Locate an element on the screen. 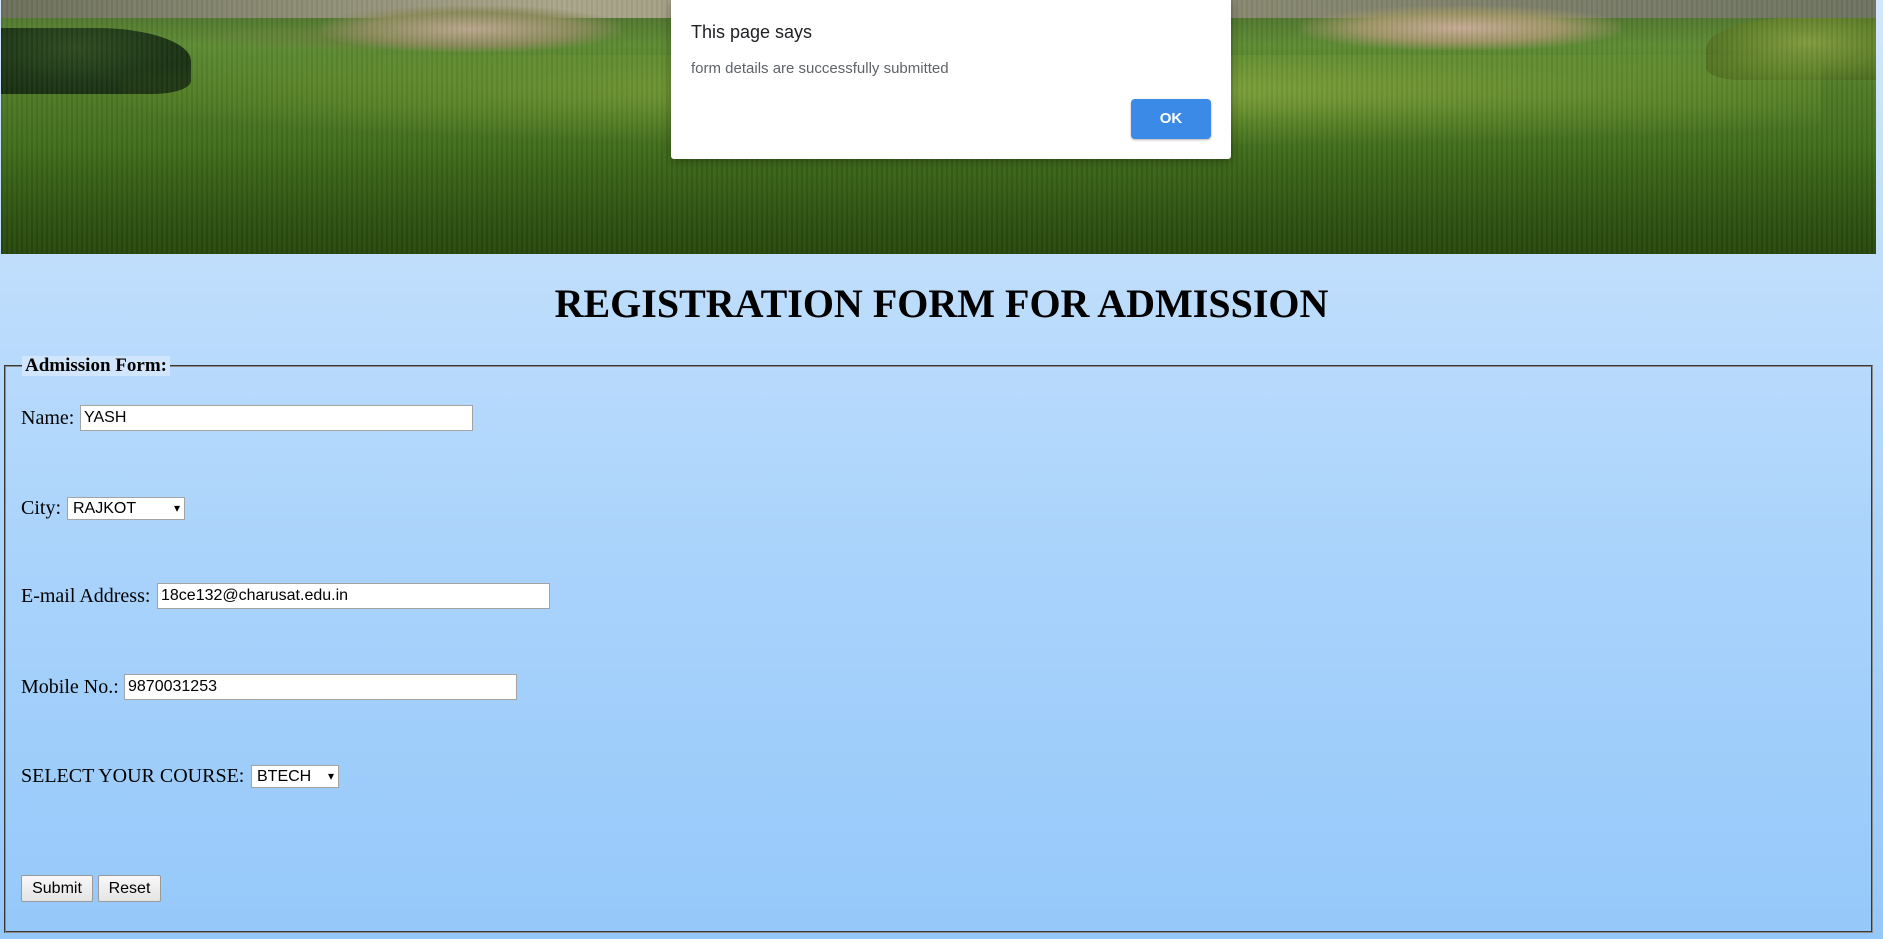  city-select: RAJKOT ▾ is located at coordinates (126, 508).